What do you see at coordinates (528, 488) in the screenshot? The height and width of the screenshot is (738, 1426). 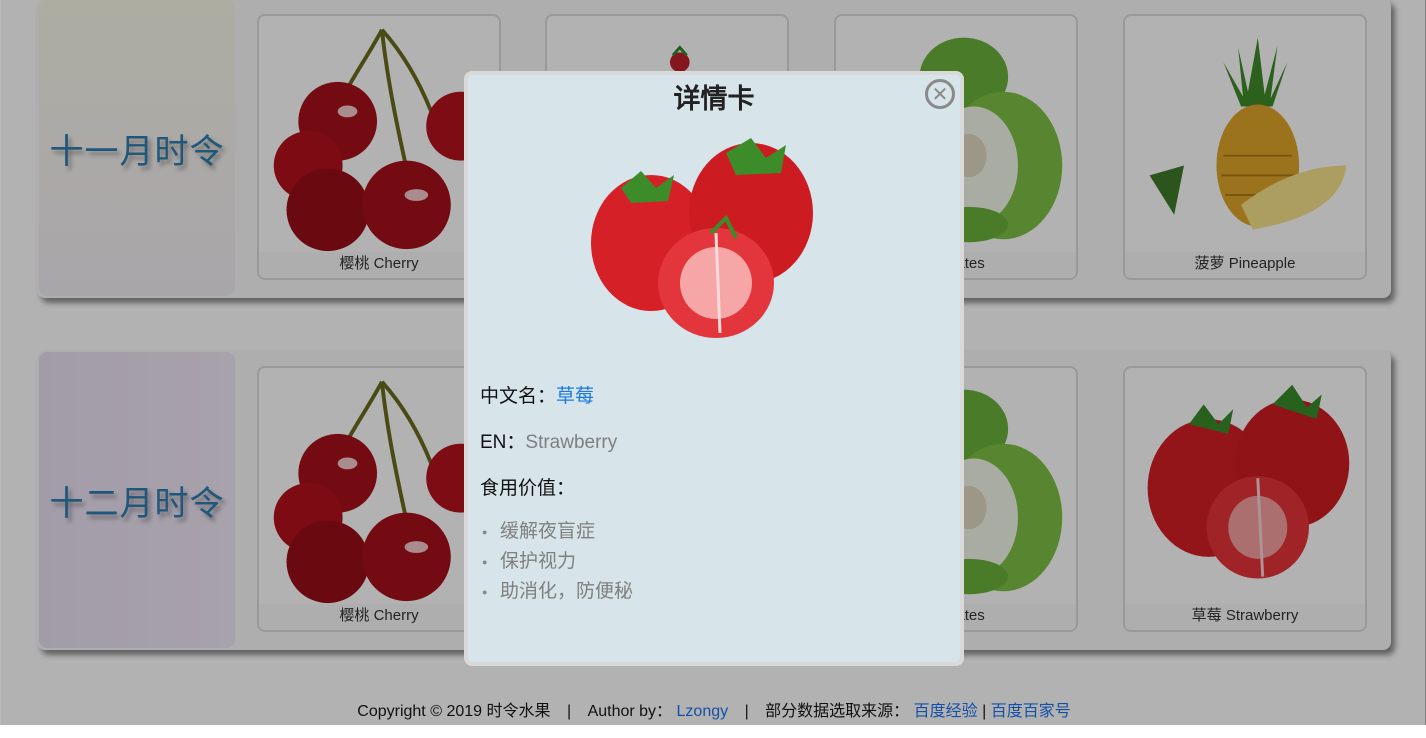 I see `edible-value-label: 食用价值：` at bounding box center [528, 488].